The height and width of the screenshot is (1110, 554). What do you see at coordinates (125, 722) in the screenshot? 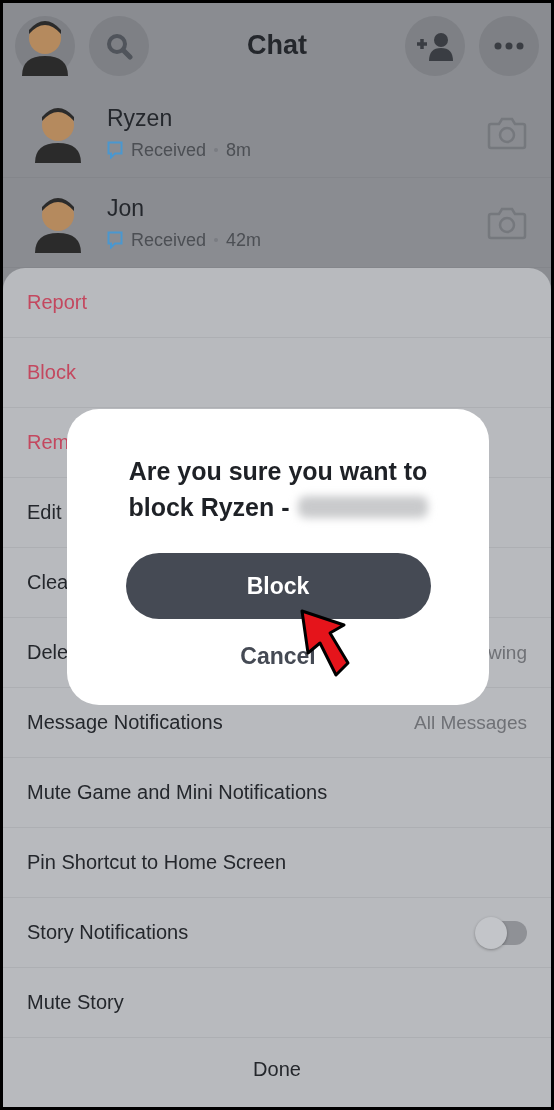
I see `menu-label: Message Notifications` at bounding box center [125, 722].